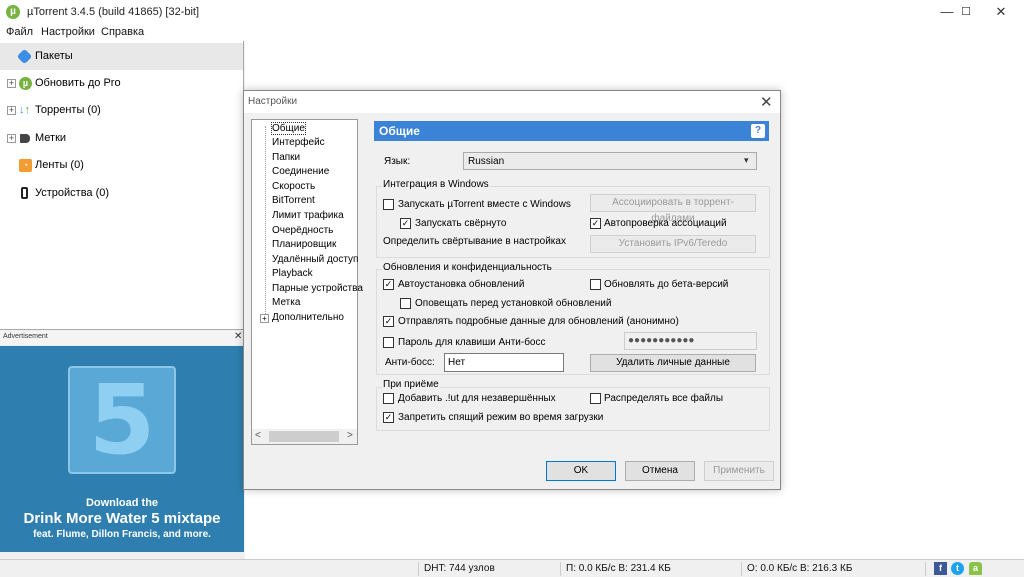 This screenshot has height=577, width=1024. What do you see at coordinates (405, 223) in the screenshot?
I see `start-minimized-checkbox: ✓` at bounding box center [405, 223].